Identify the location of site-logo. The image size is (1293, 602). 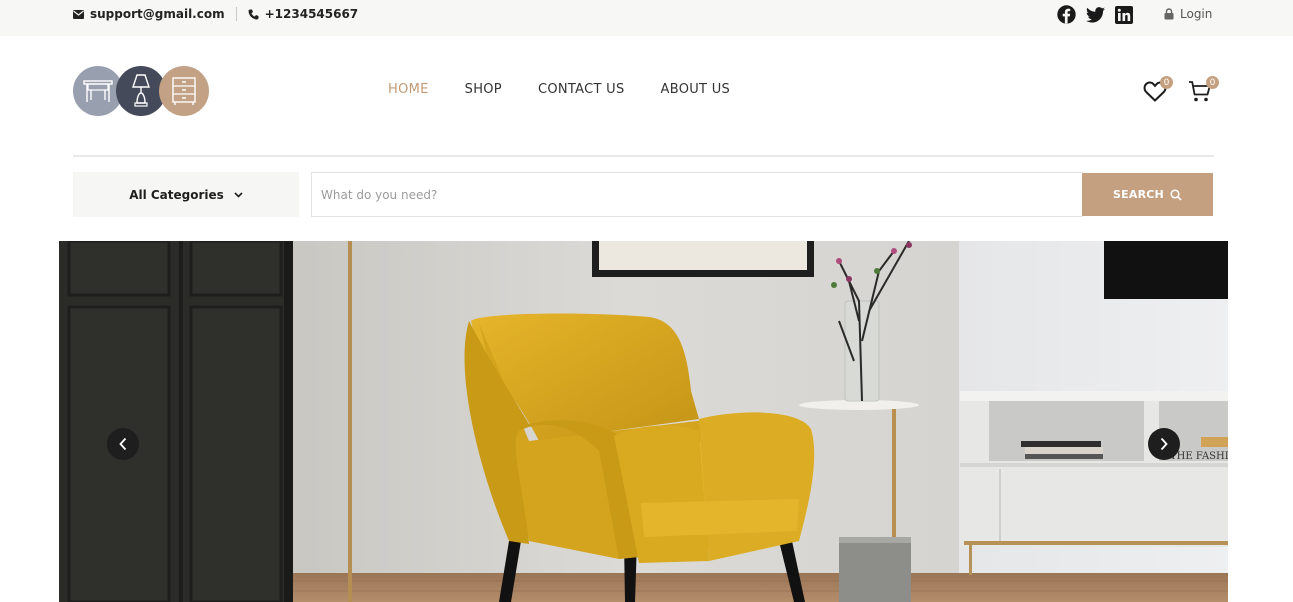
(141, 91).